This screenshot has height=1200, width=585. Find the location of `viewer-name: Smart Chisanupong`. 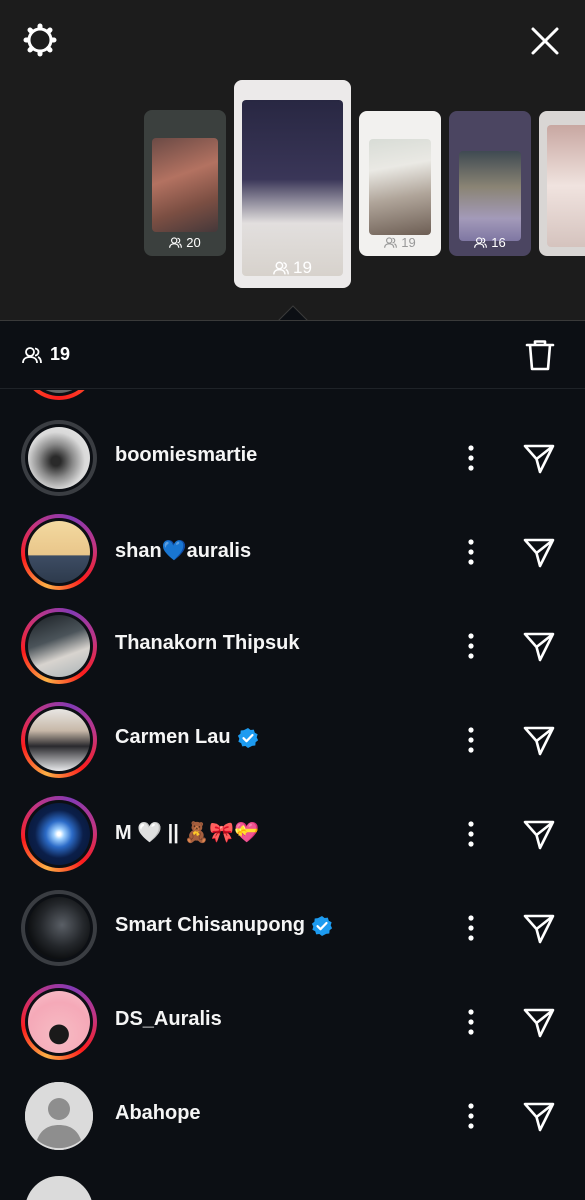

viewer-name: Smart Chisanupong is located at coordinates (224, 925).